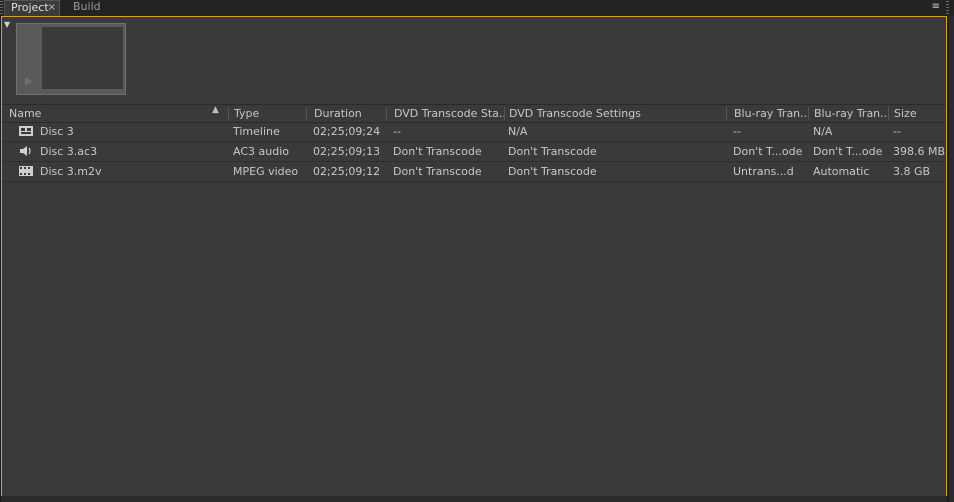 Image resolution: width=954 pixels, height=502 pixels. What do you see at coordinates (26, 171) in the screenshot?
I see `video-icon` at bounding box center [26, 171].